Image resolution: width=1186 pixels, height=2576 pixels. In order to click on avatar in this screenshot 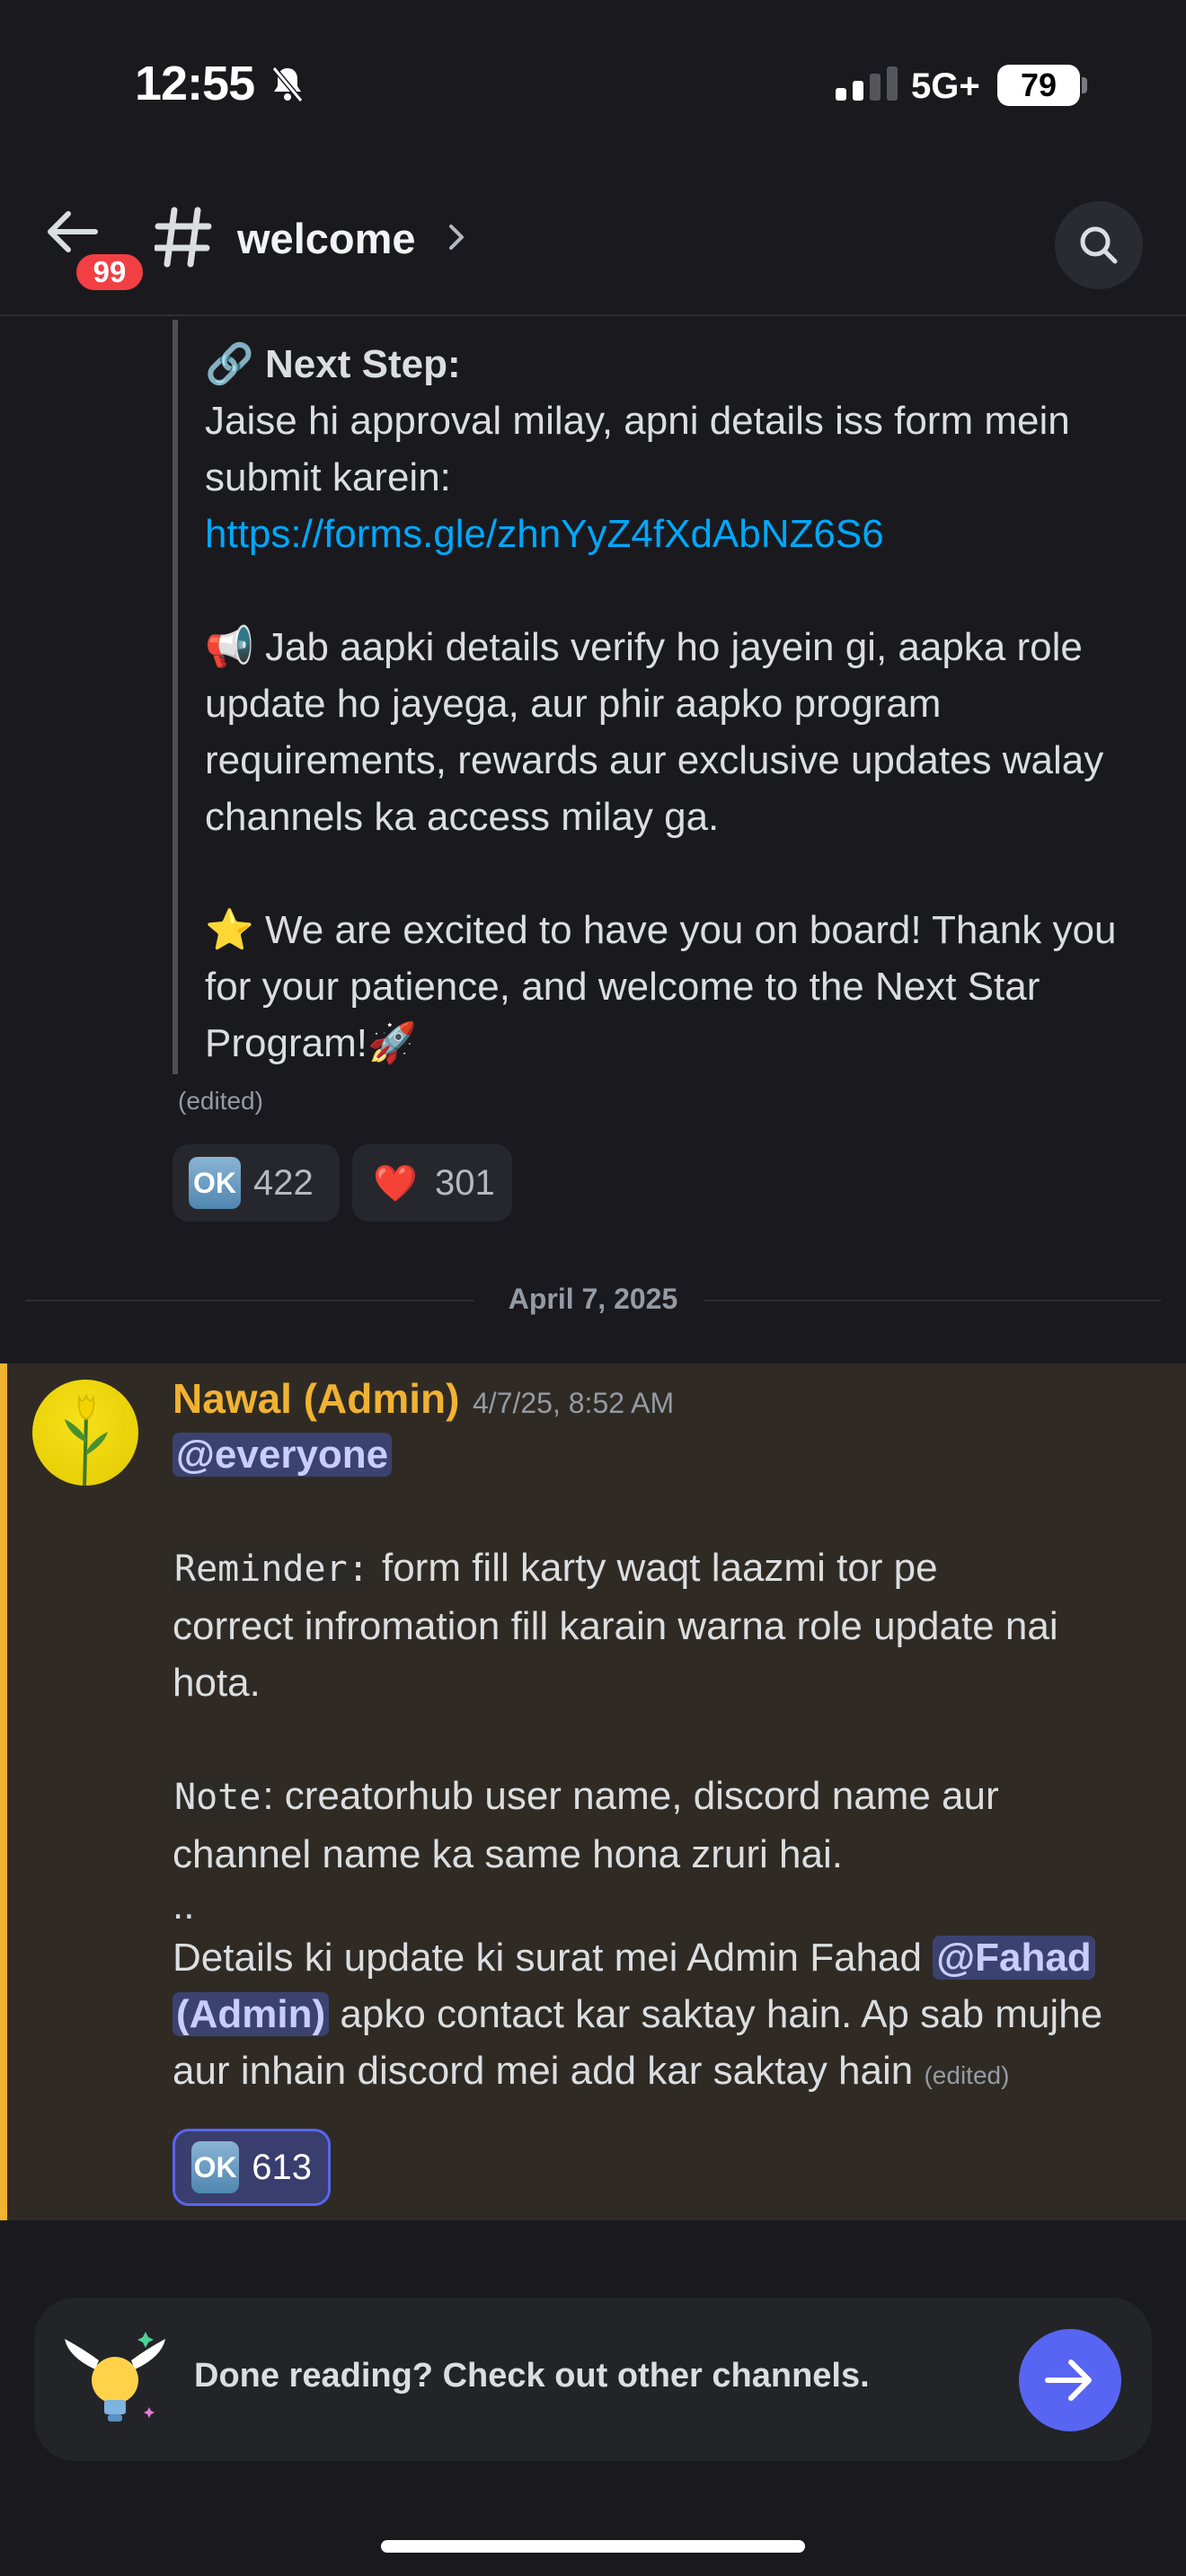, I will do `click(85, 1433)`.